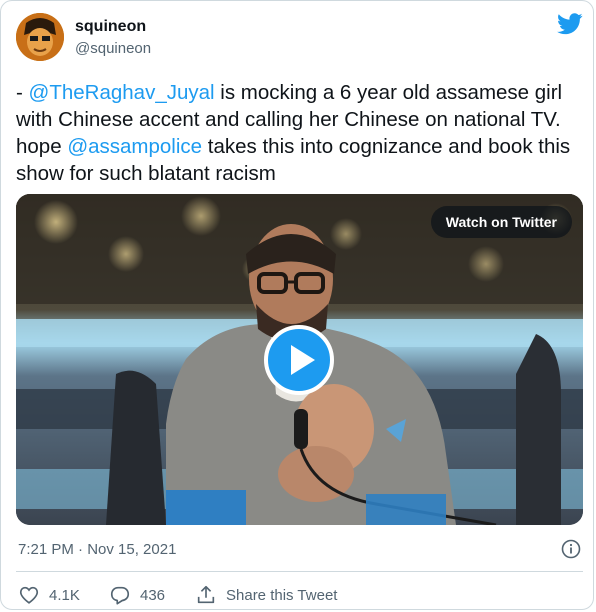 The image size is (596, 612). I want to click on avatar, so click(40, 37).